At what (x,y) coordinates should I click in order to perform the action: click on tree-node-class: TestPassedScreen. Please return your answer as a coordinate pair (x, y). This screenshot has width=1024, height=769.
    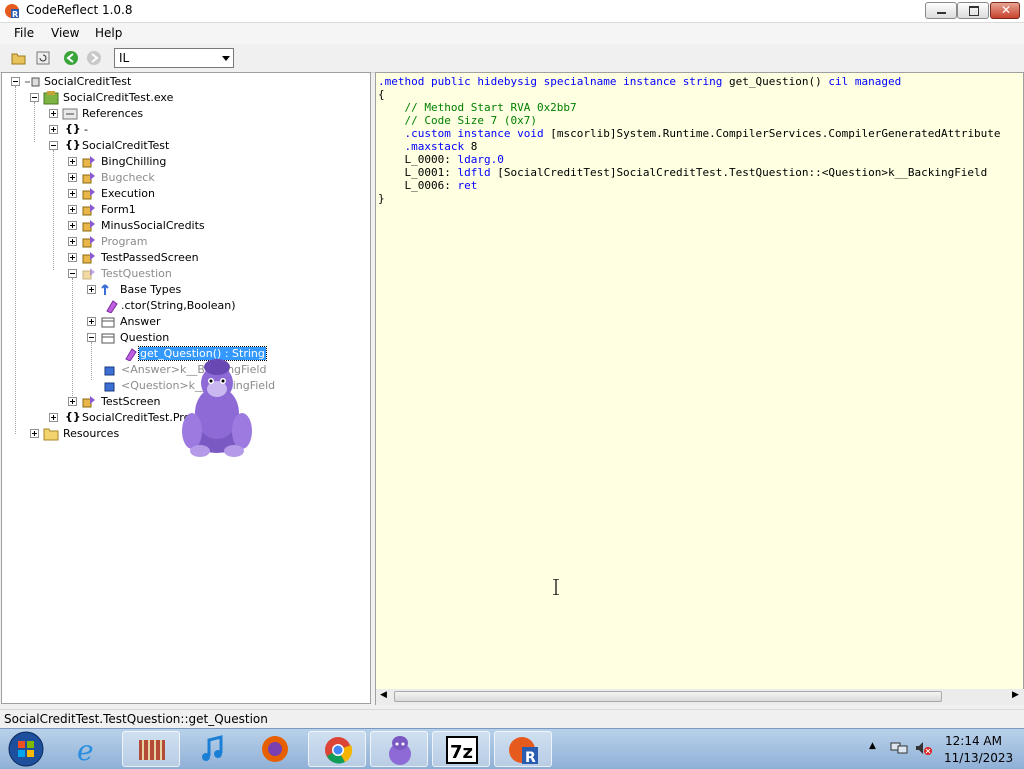
    Looking at the image, I should click on (150, 257).